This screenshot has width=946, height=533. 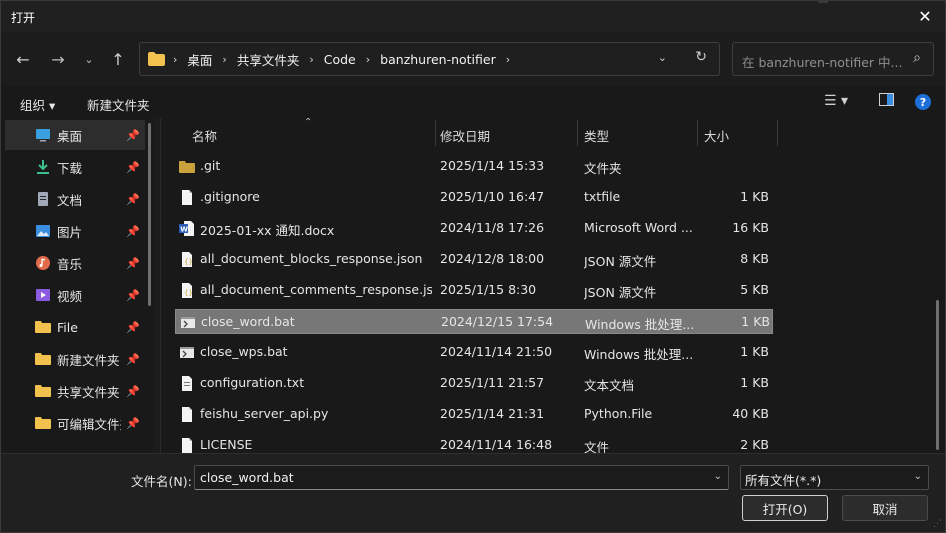 I want to click on column-header: ⌃ 名称 修改日期 类型 大小, so click(x=553, y=133).